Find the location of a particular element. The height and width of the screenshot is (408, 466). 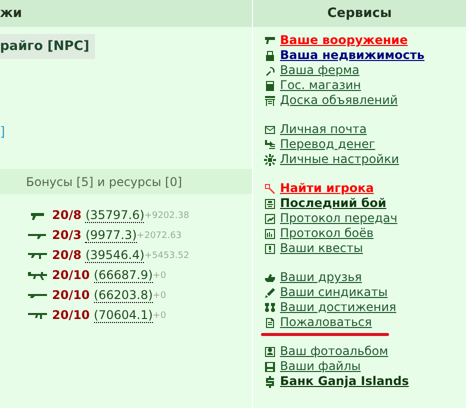

service-link: Ваша недвижимость is located at coordinates (352, 55).